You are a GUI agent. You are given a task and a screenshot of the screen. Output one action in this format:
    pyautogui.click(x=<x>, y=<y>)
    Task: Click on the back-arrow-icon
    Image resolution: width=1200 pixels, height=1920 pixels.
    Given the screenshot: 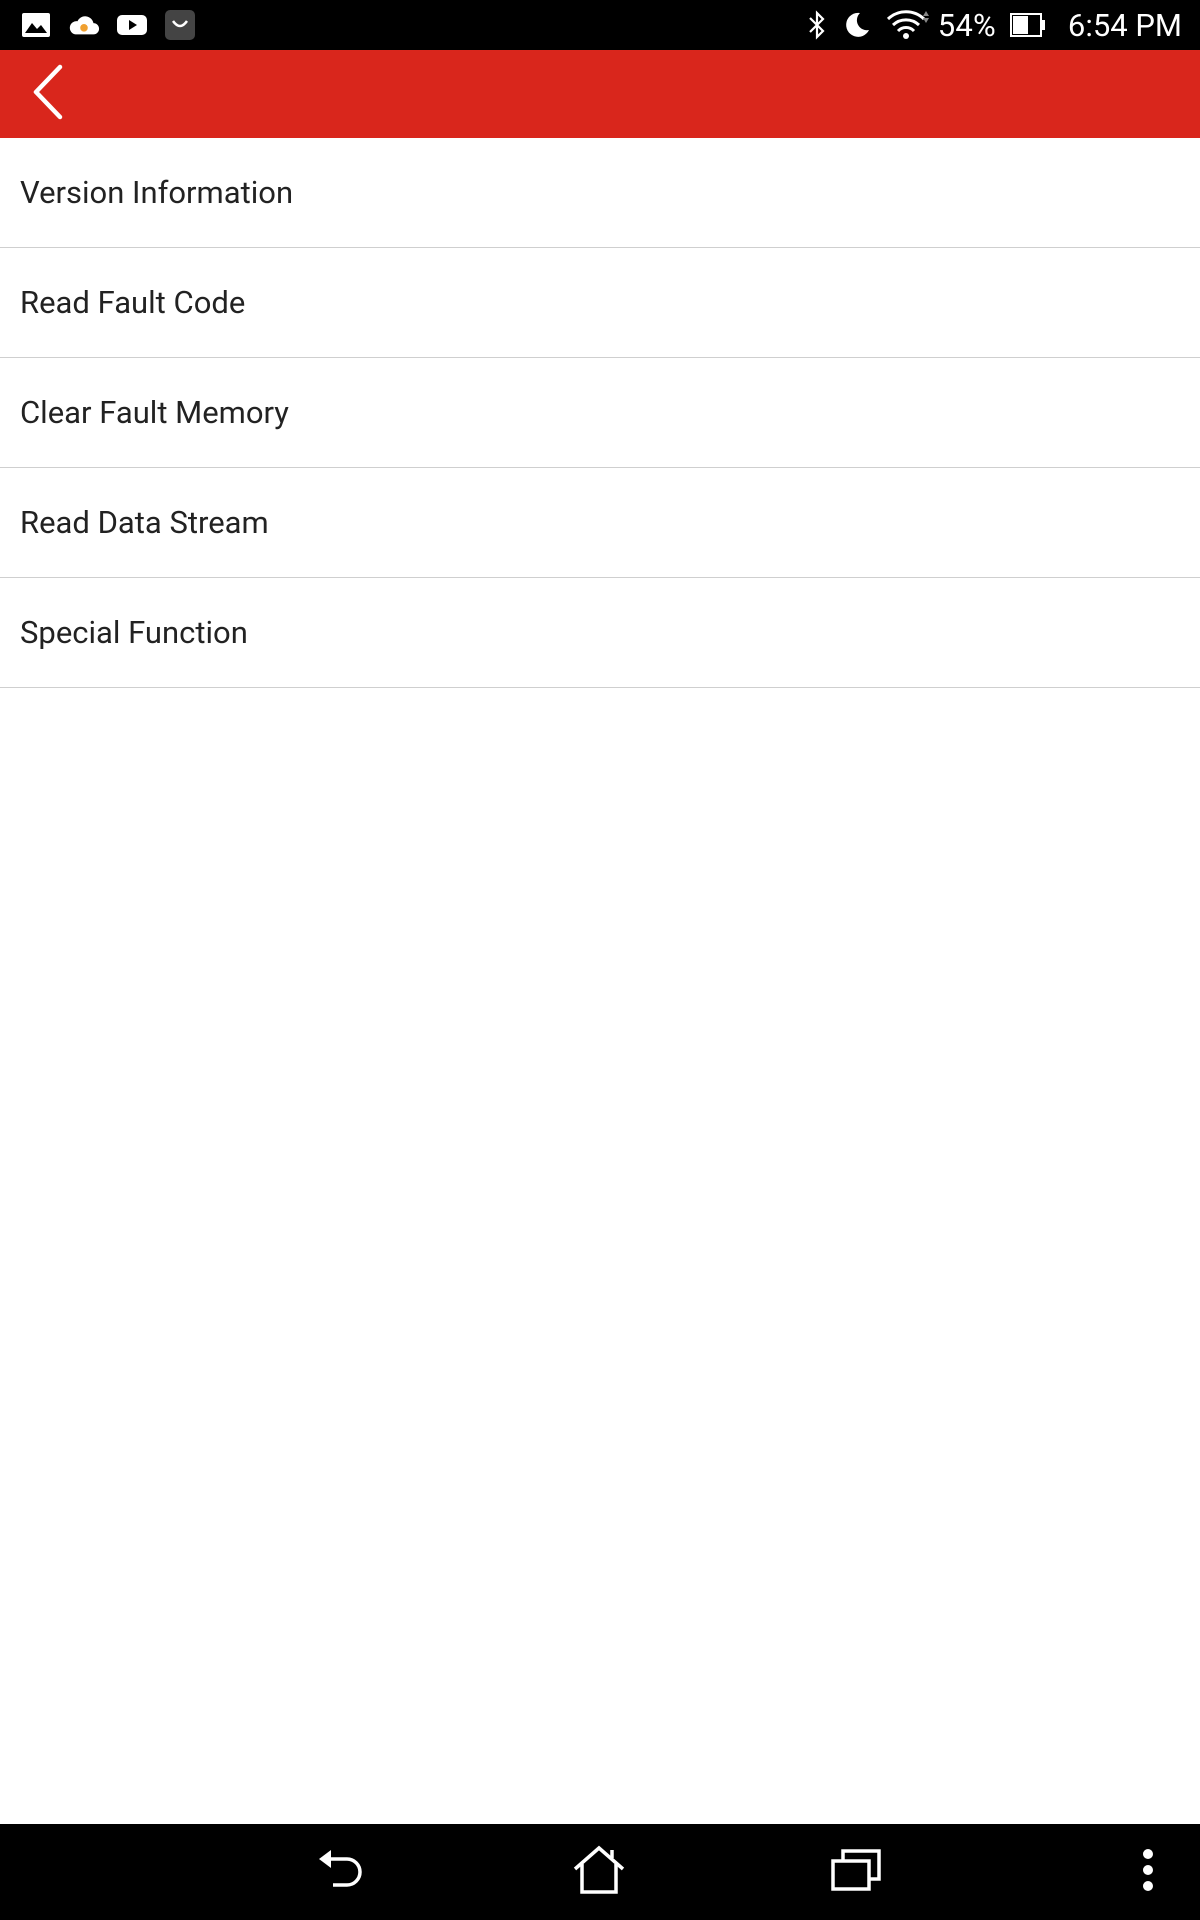 What is the action you would take?
    pyautogui.click(x=343, y=1872)
    